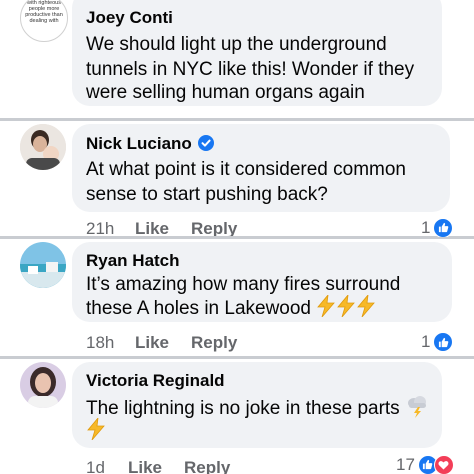 The height and width of the screenshot is (474, 474). I want to click on lightning-emoji-group, so click(346, 307).